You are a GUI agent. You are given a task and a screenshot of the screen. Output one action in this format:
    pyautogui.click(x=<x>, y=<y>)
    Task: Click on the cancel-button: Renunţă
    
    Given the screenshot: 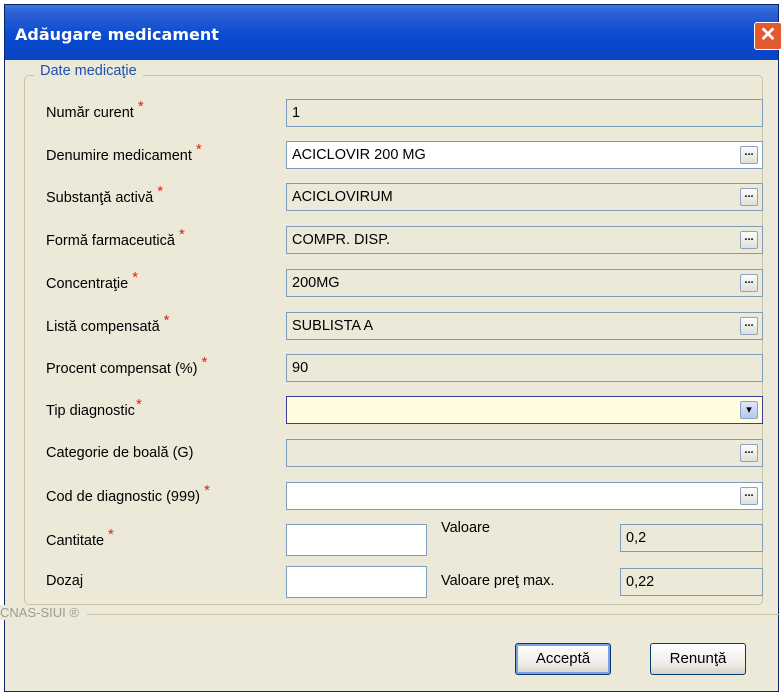 What is the action you would take?
    pyautogui.click(x=698, y=659)
    